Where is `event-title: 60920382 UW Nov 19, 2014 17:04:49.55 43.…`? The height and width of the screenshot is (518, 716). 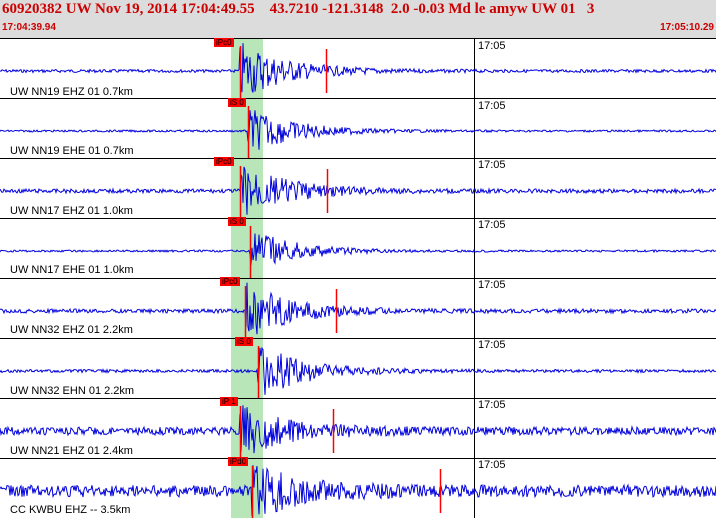 event-title: 60920382 UW Nov 19, 2014 17:04:49.55 43.… is located at coordinates (298, 9).